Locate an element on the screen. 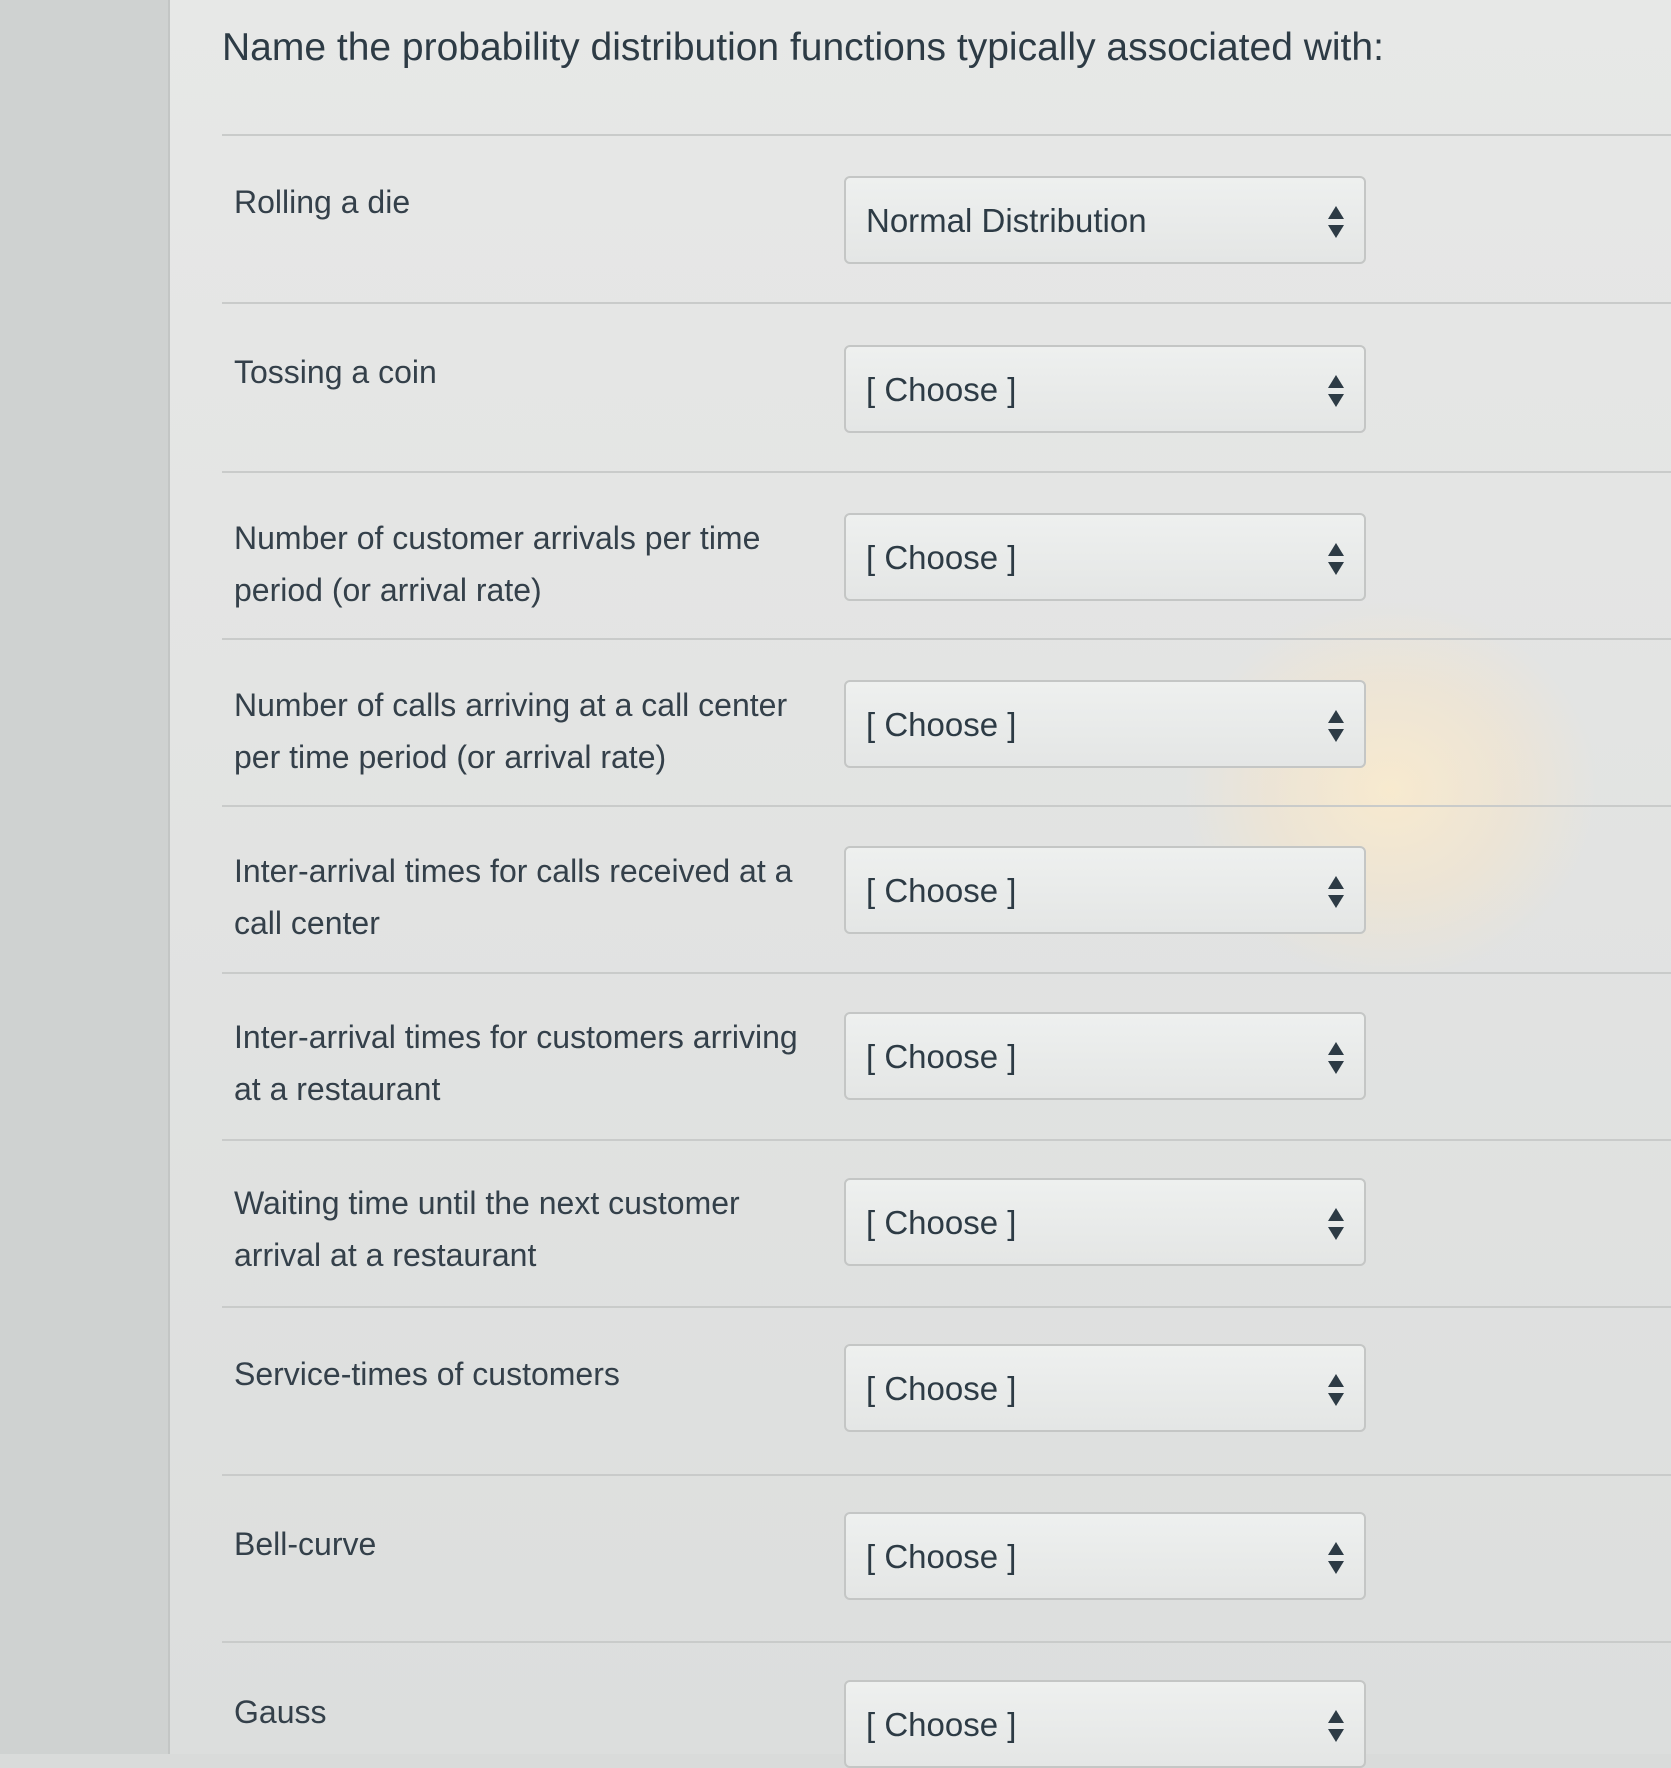 This screenshot has width=1671, height=1768. select-customer-arrivals: [ Choose ] is located at coordinates (1105, 557).